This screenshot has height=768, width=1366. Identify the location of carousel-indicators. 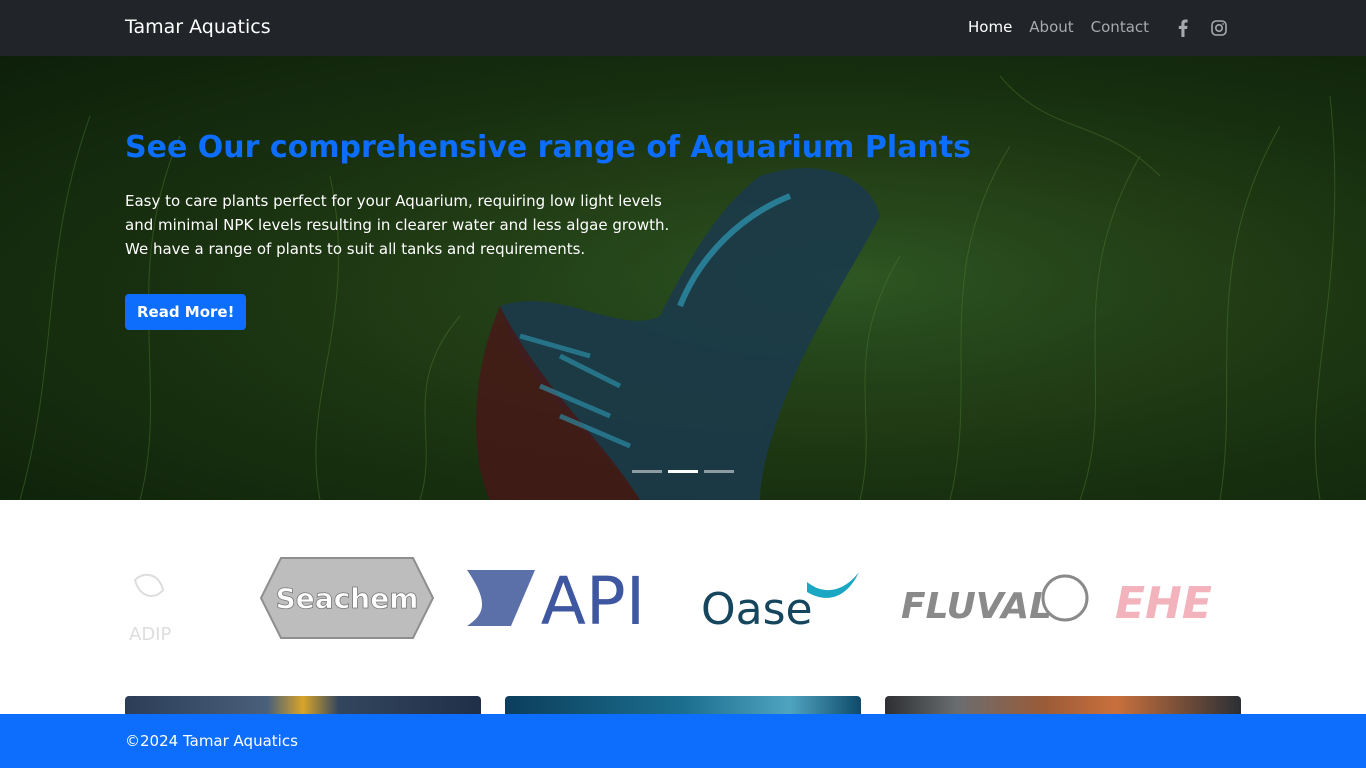
(683, 471).